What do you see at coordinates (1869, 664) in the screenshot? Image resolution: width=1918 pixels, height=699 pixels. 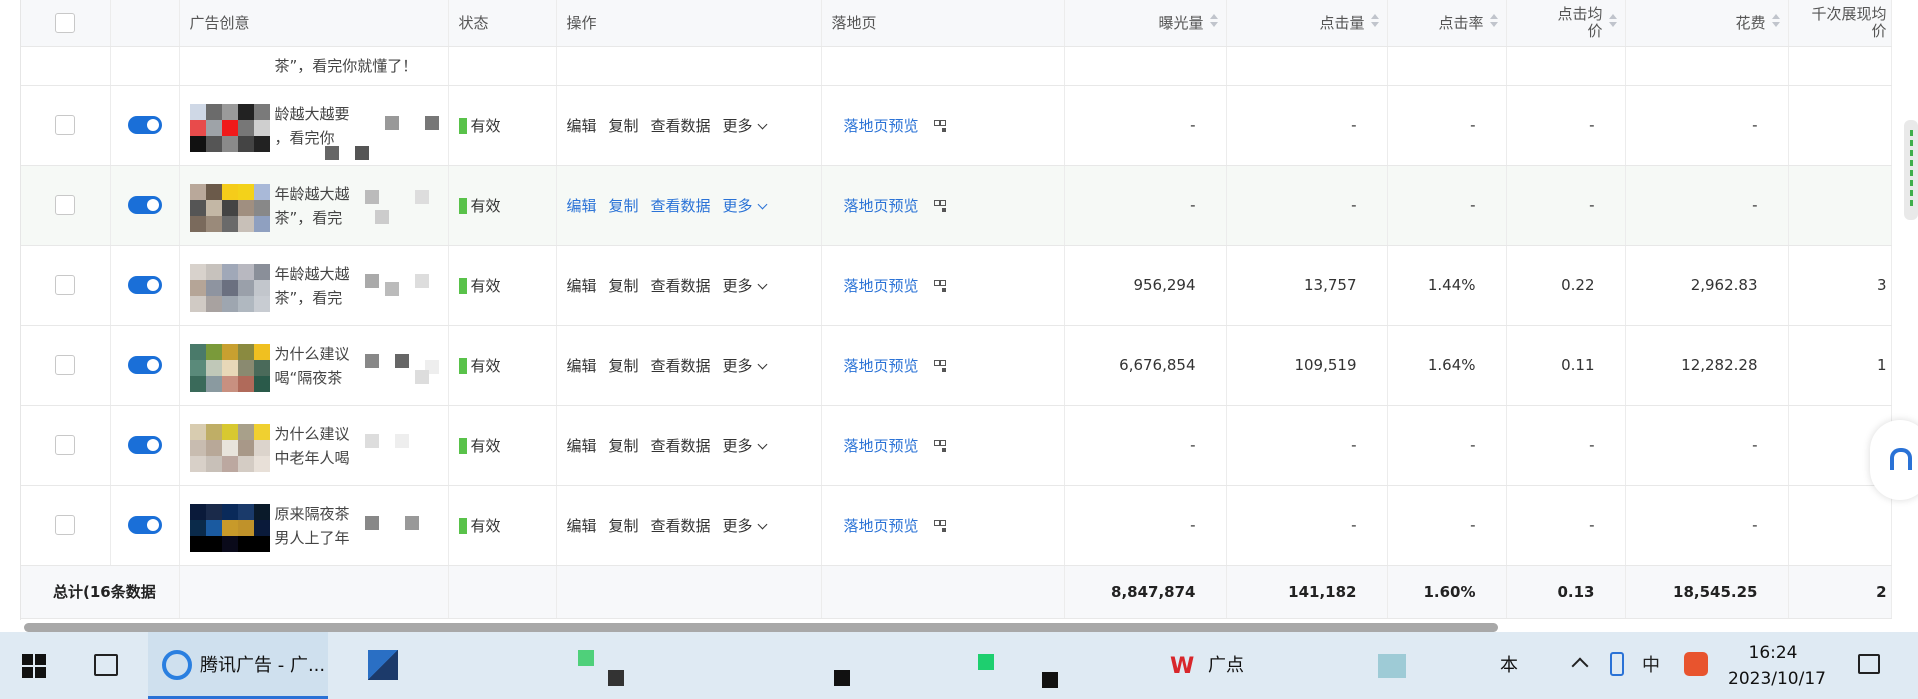 I see `notification-icon` at bounding box center [1869, 664].